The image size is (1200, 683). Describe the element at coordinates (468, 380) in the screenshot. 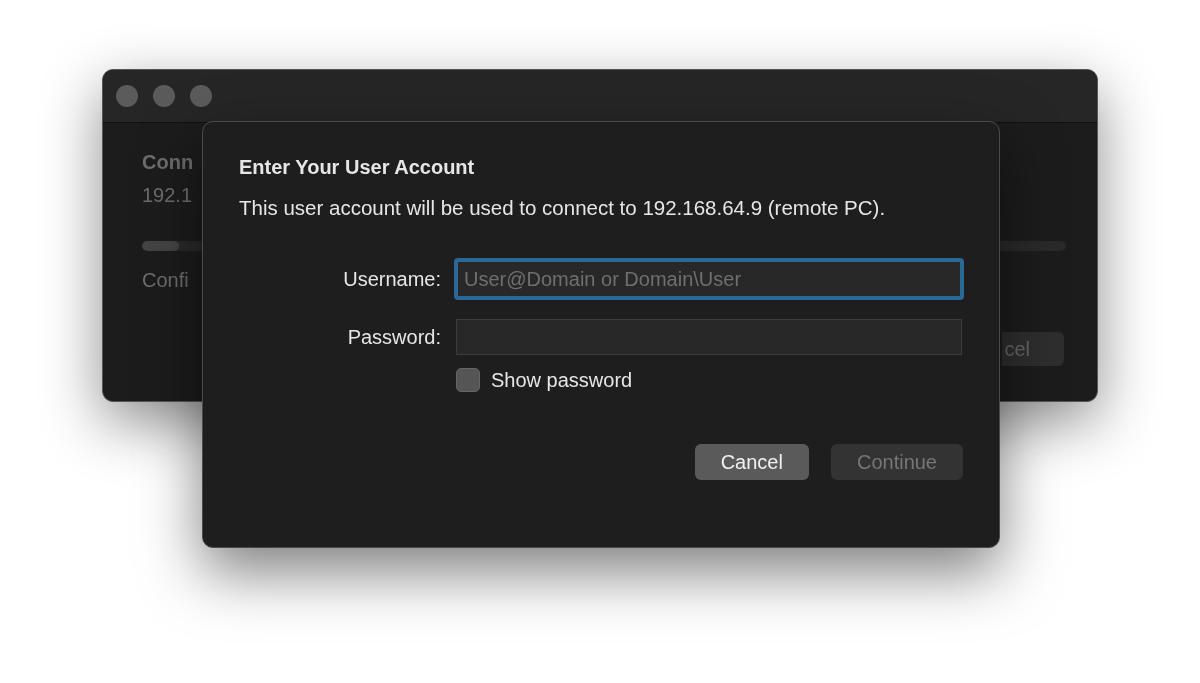

I see `checkbox` at that location.